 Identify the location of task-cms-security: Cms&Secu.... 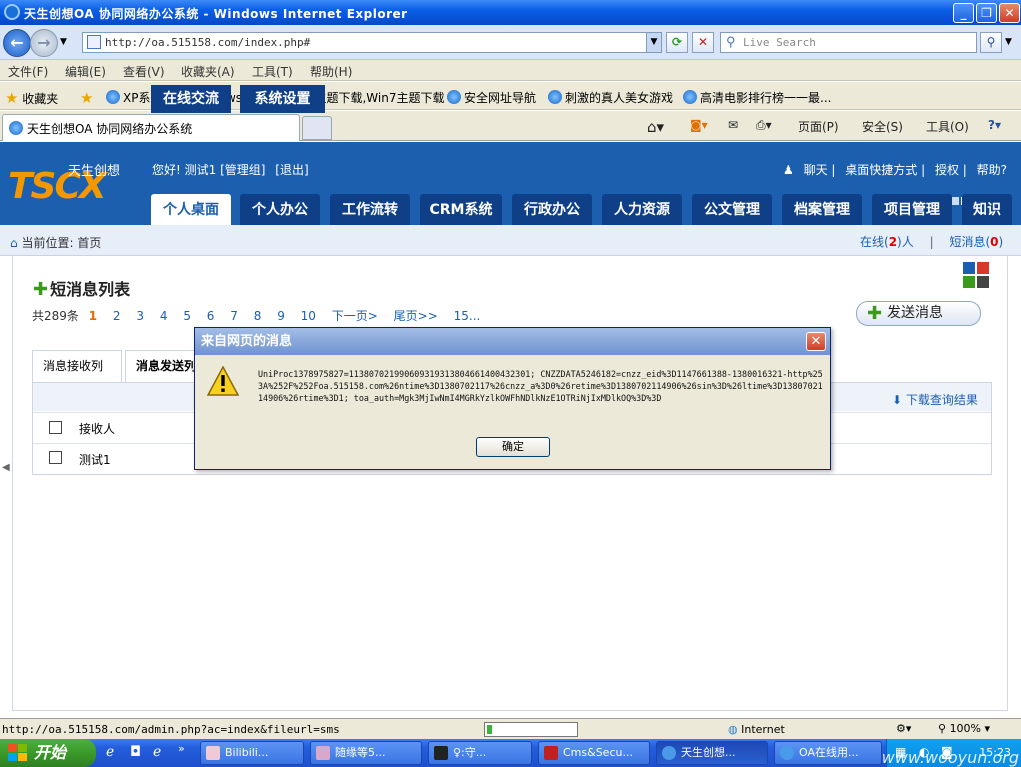
(594, 753).